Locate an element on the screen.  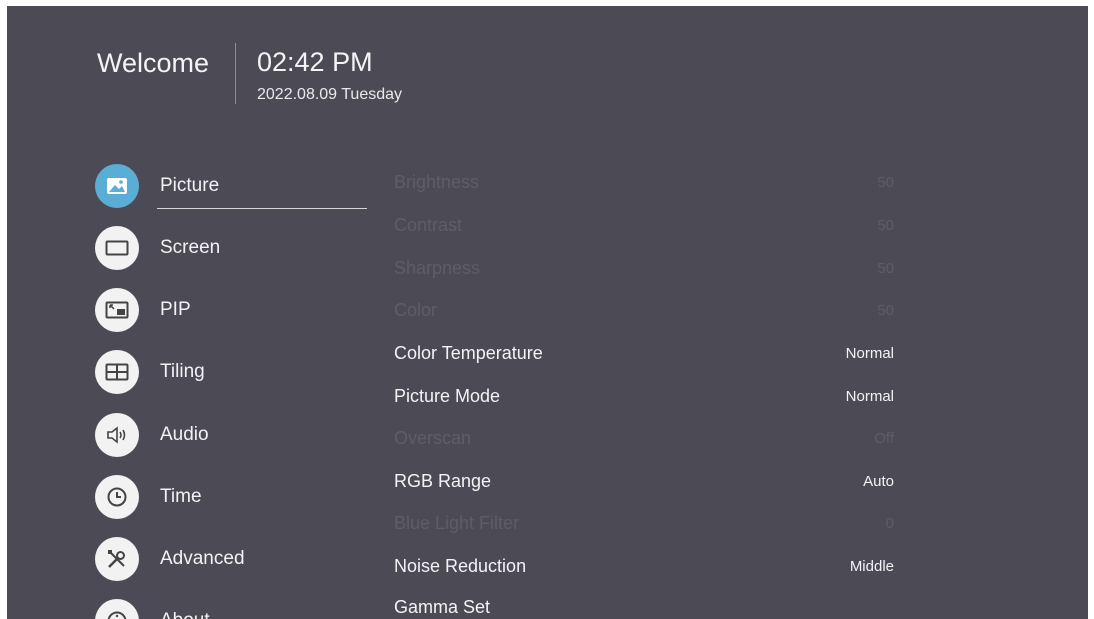
sidebar-item-label: Advanced is located at coordinates (202, 558).